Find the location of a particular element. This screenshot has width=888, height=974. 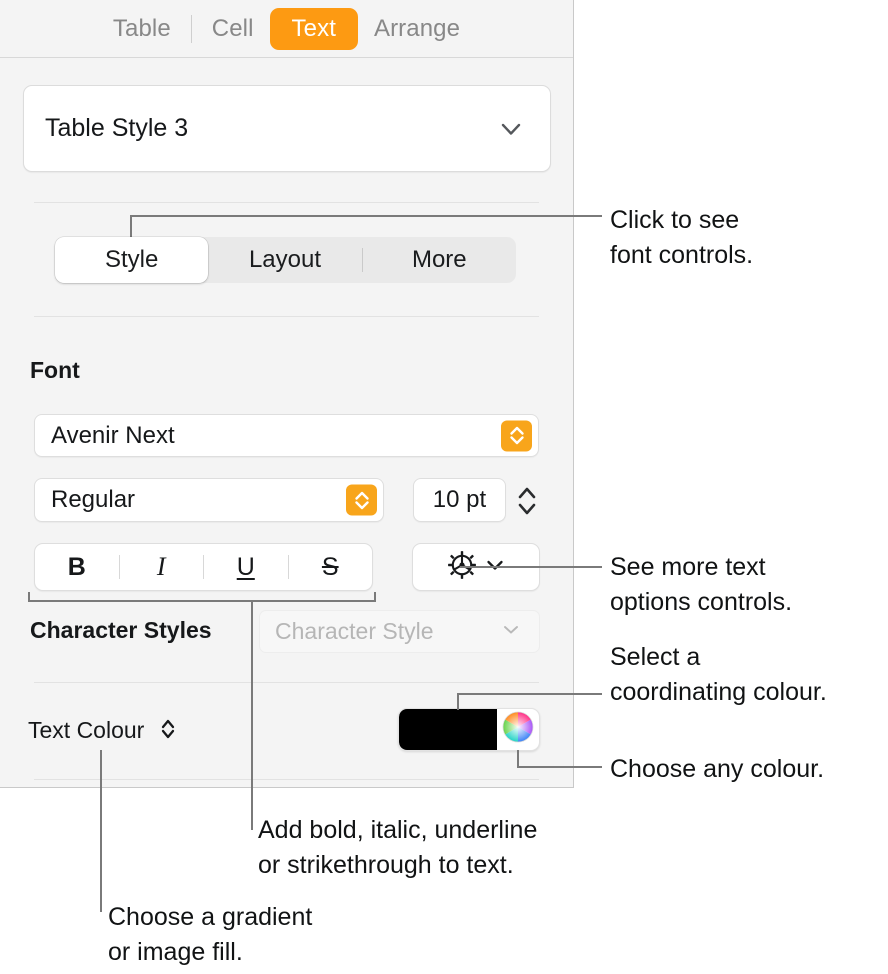

style-layout-more-segmented-control: Style Layout More is located at coordinates (285, 260).